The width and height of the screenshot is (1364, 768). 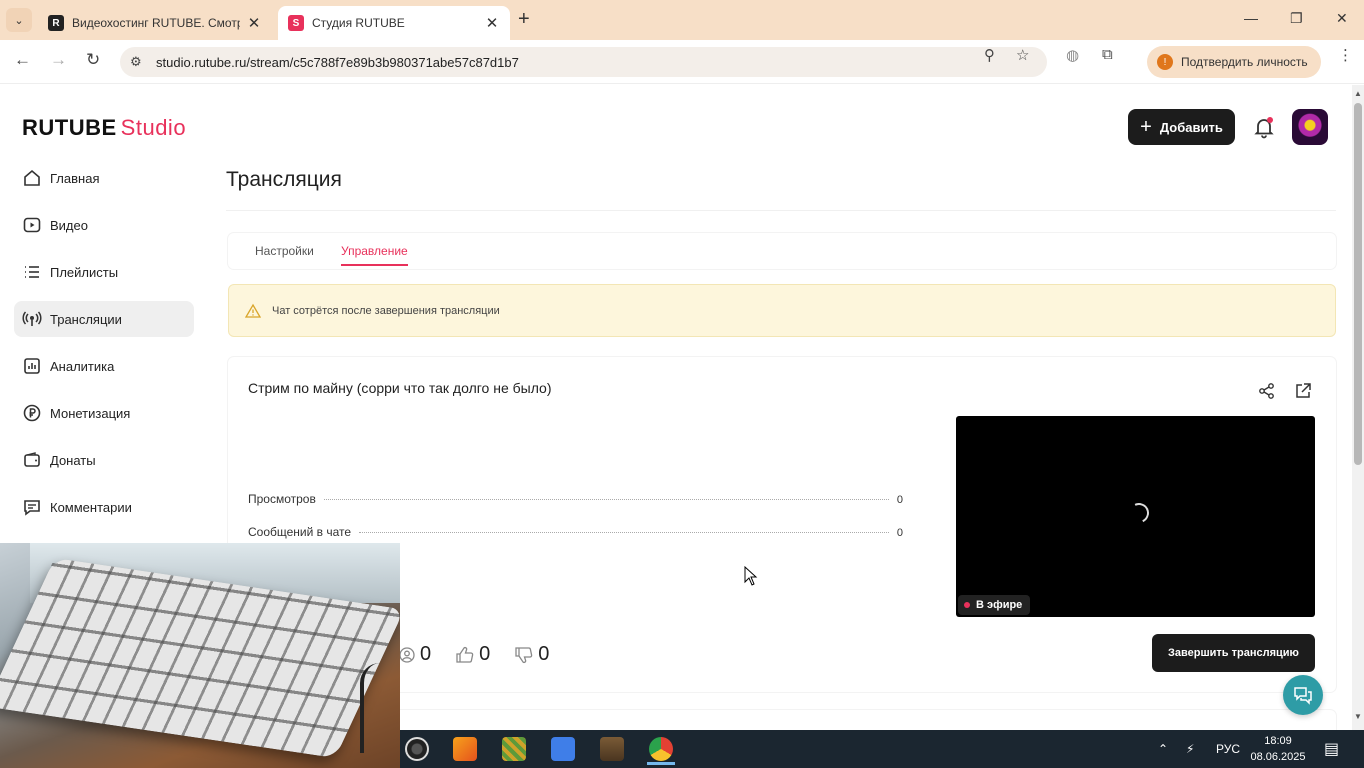 What do you see at coordinates (82, 366) in the screenshot?
I see `sidebar-item-label: Аналитика` at bounding box center [82, 366].